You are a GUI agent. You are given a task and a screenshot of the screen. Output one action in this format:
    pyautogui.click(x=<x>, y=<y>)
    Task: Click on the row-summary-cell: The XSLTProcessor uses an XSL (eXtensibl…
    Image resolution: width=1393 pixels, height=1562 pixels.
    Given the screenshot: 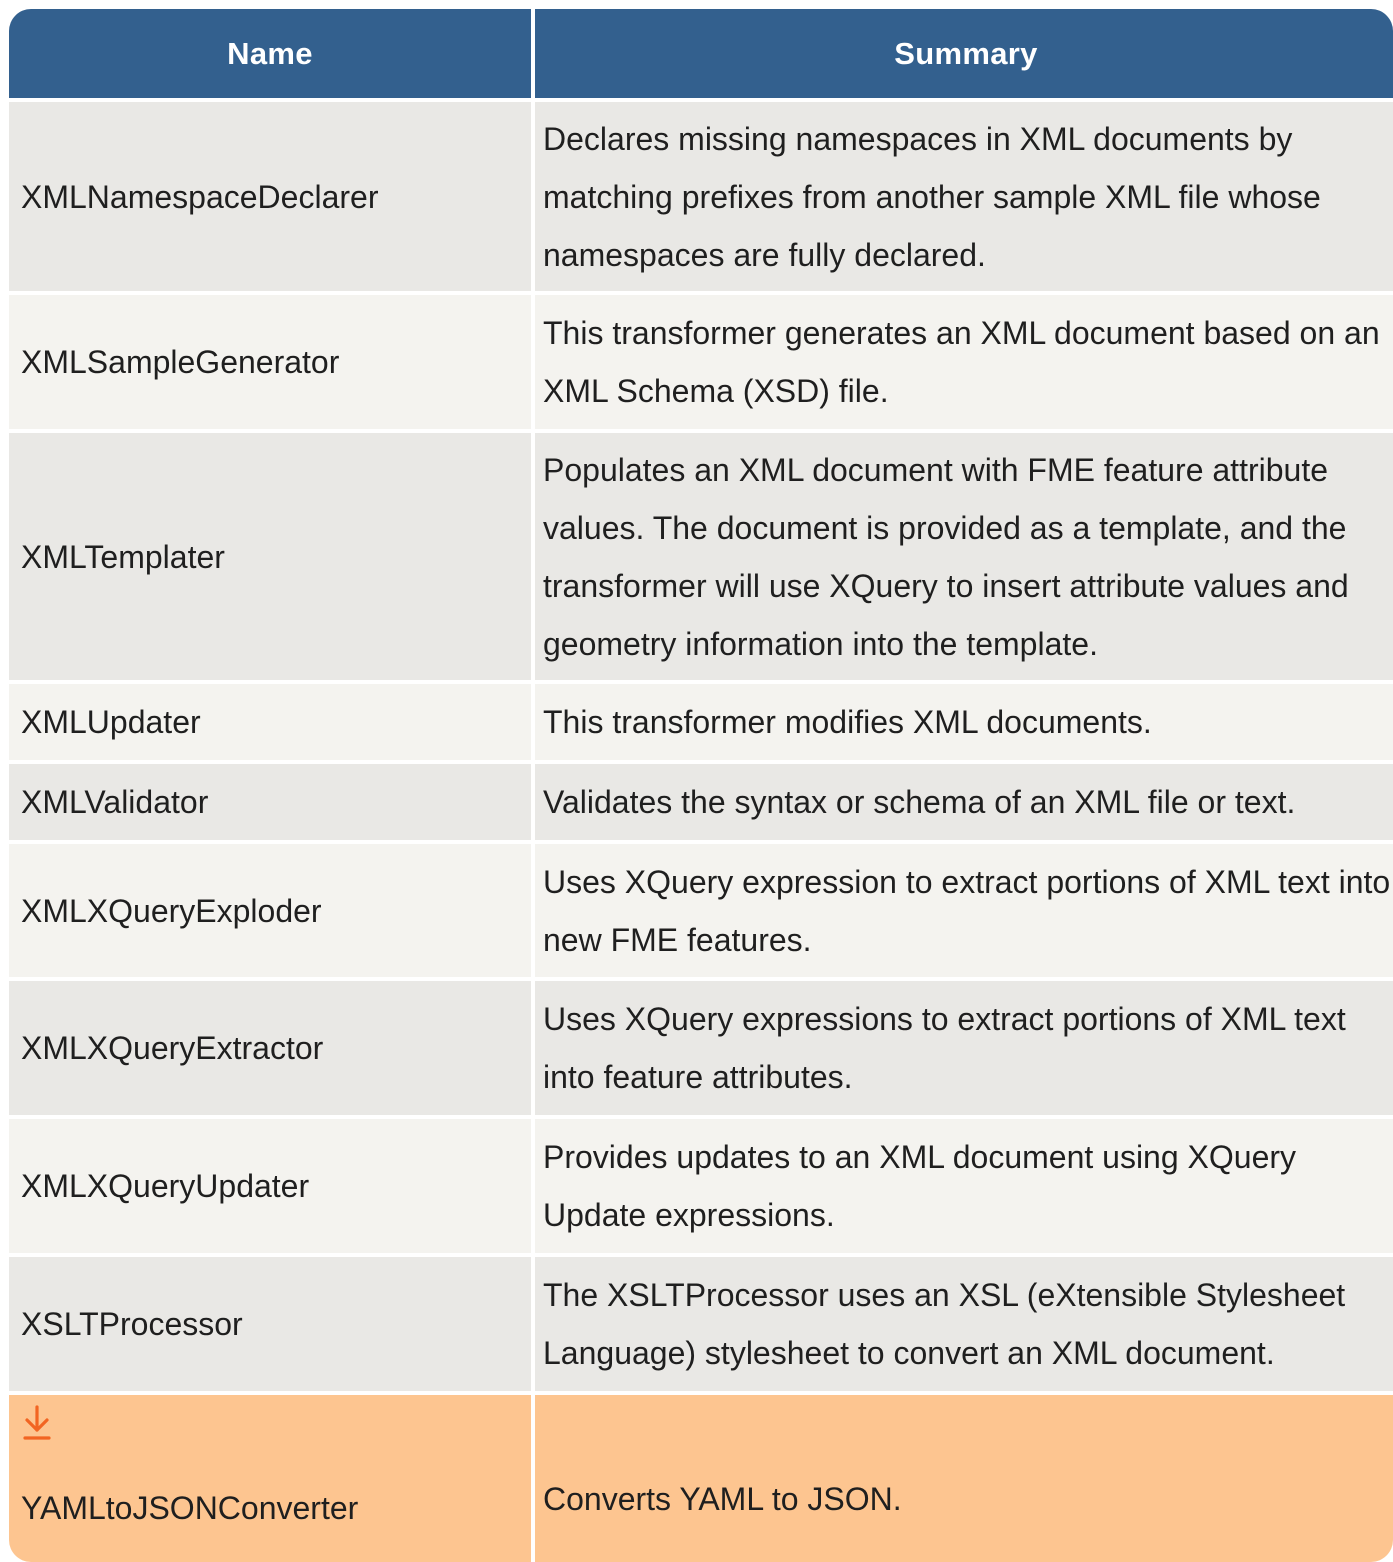 What is the action you would take?
    pyautogui.click(x=964, y=1324)
    